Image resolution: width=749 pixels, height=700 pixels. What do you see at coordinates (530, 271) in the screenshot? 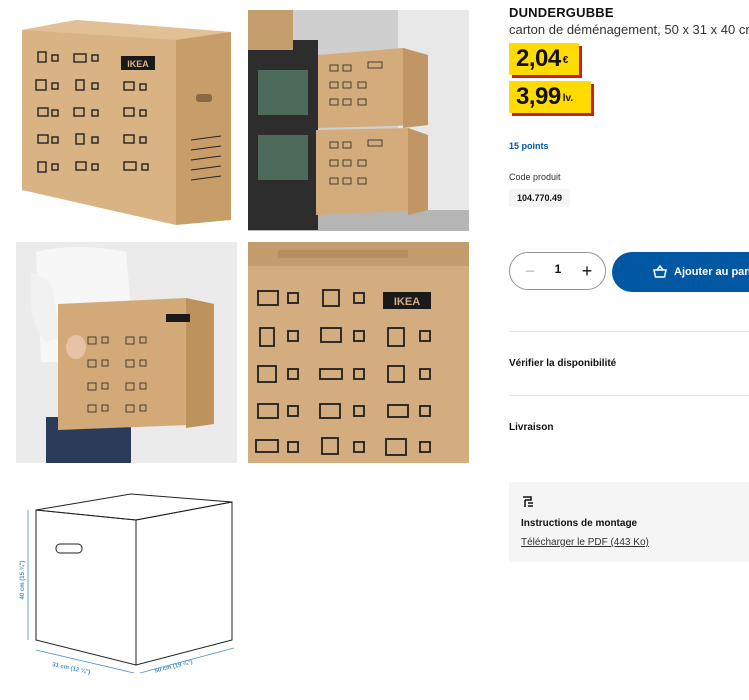
I see `quantity-decrease-button: −` at bounding box center [530, 271].